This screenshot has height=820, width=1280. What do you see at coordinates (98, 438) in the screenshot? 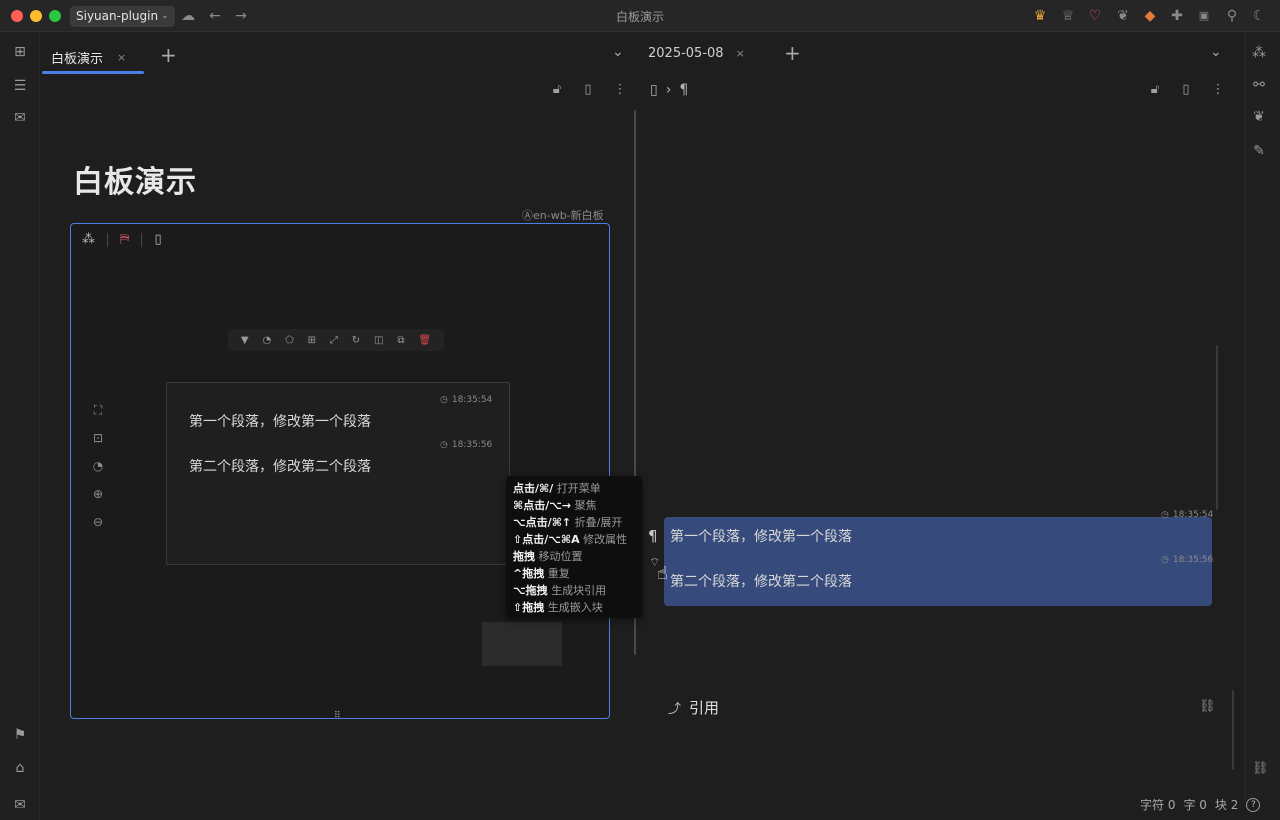
I see `focus-icon: ⊡` at bounding box center [98, 438].